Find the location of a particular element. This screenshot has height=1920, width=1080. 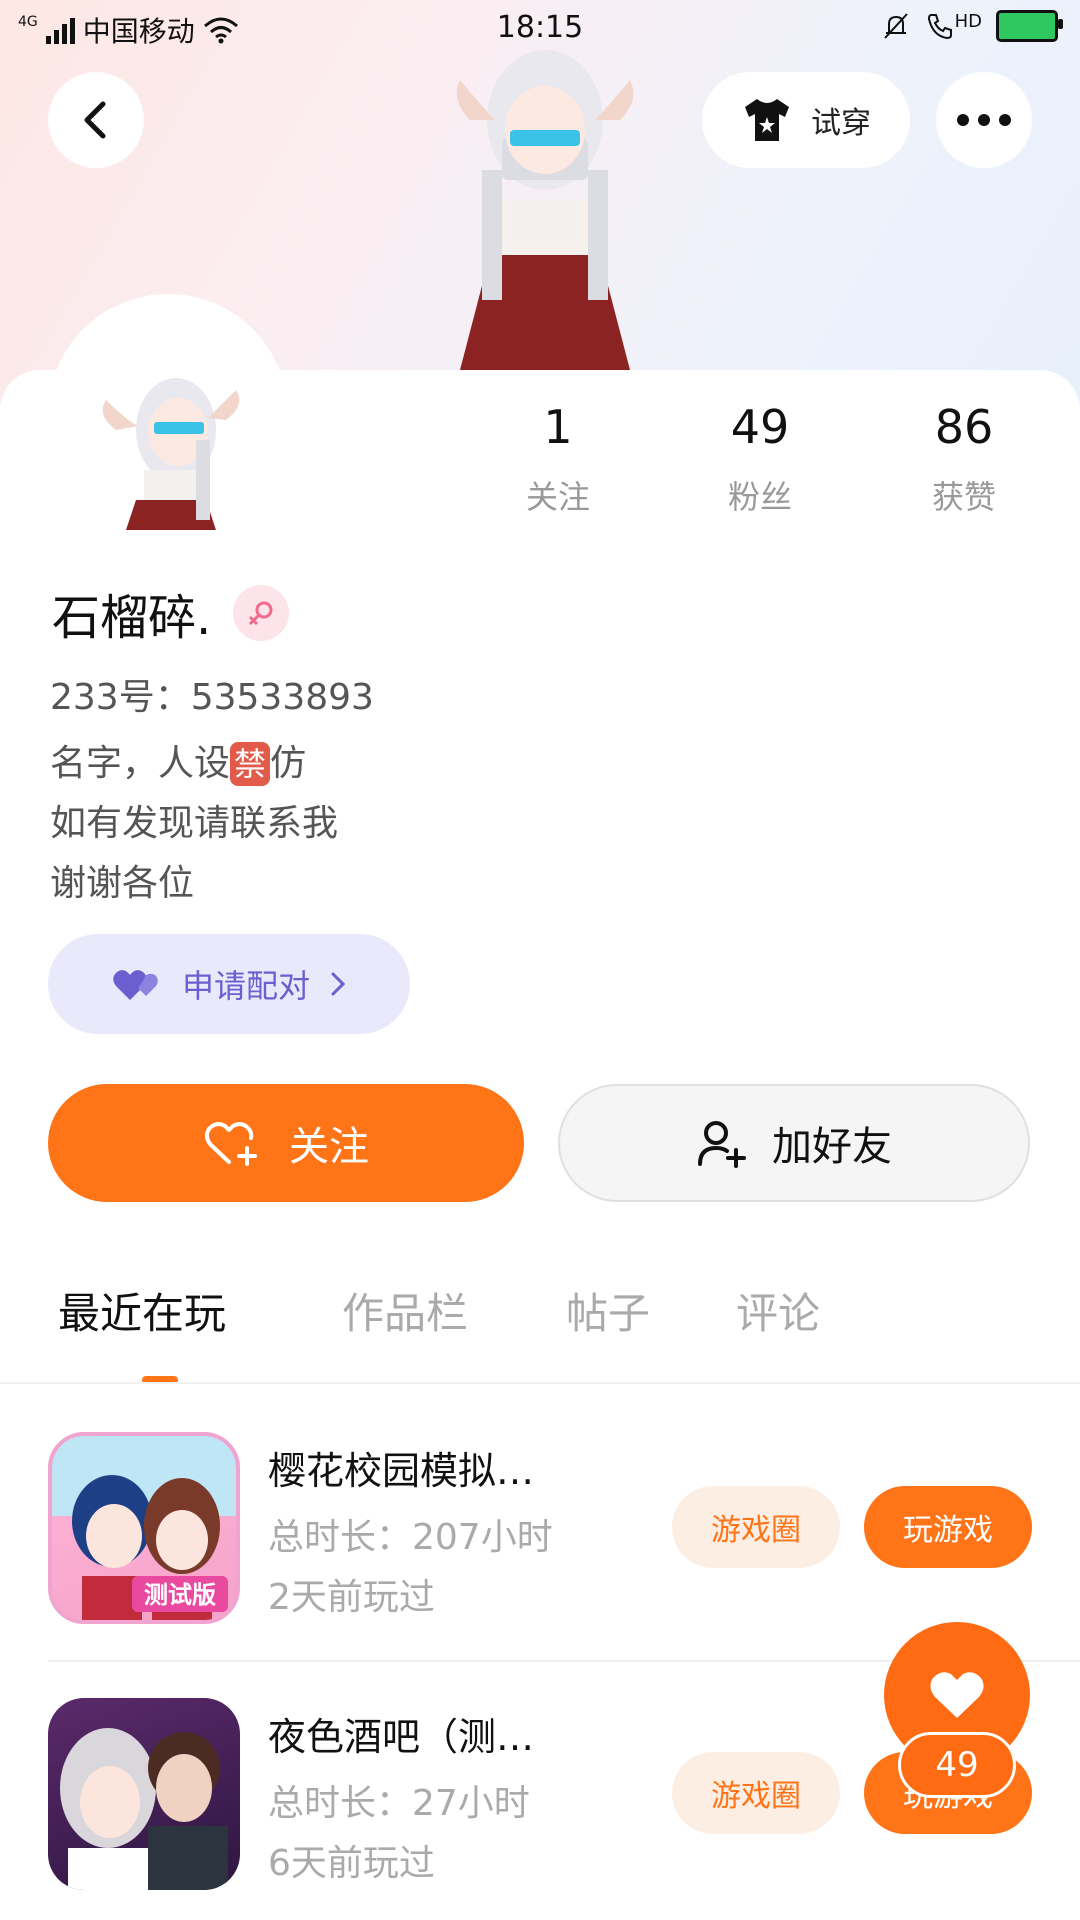

volte-indicator: HD is located at coordinates (953, 26).